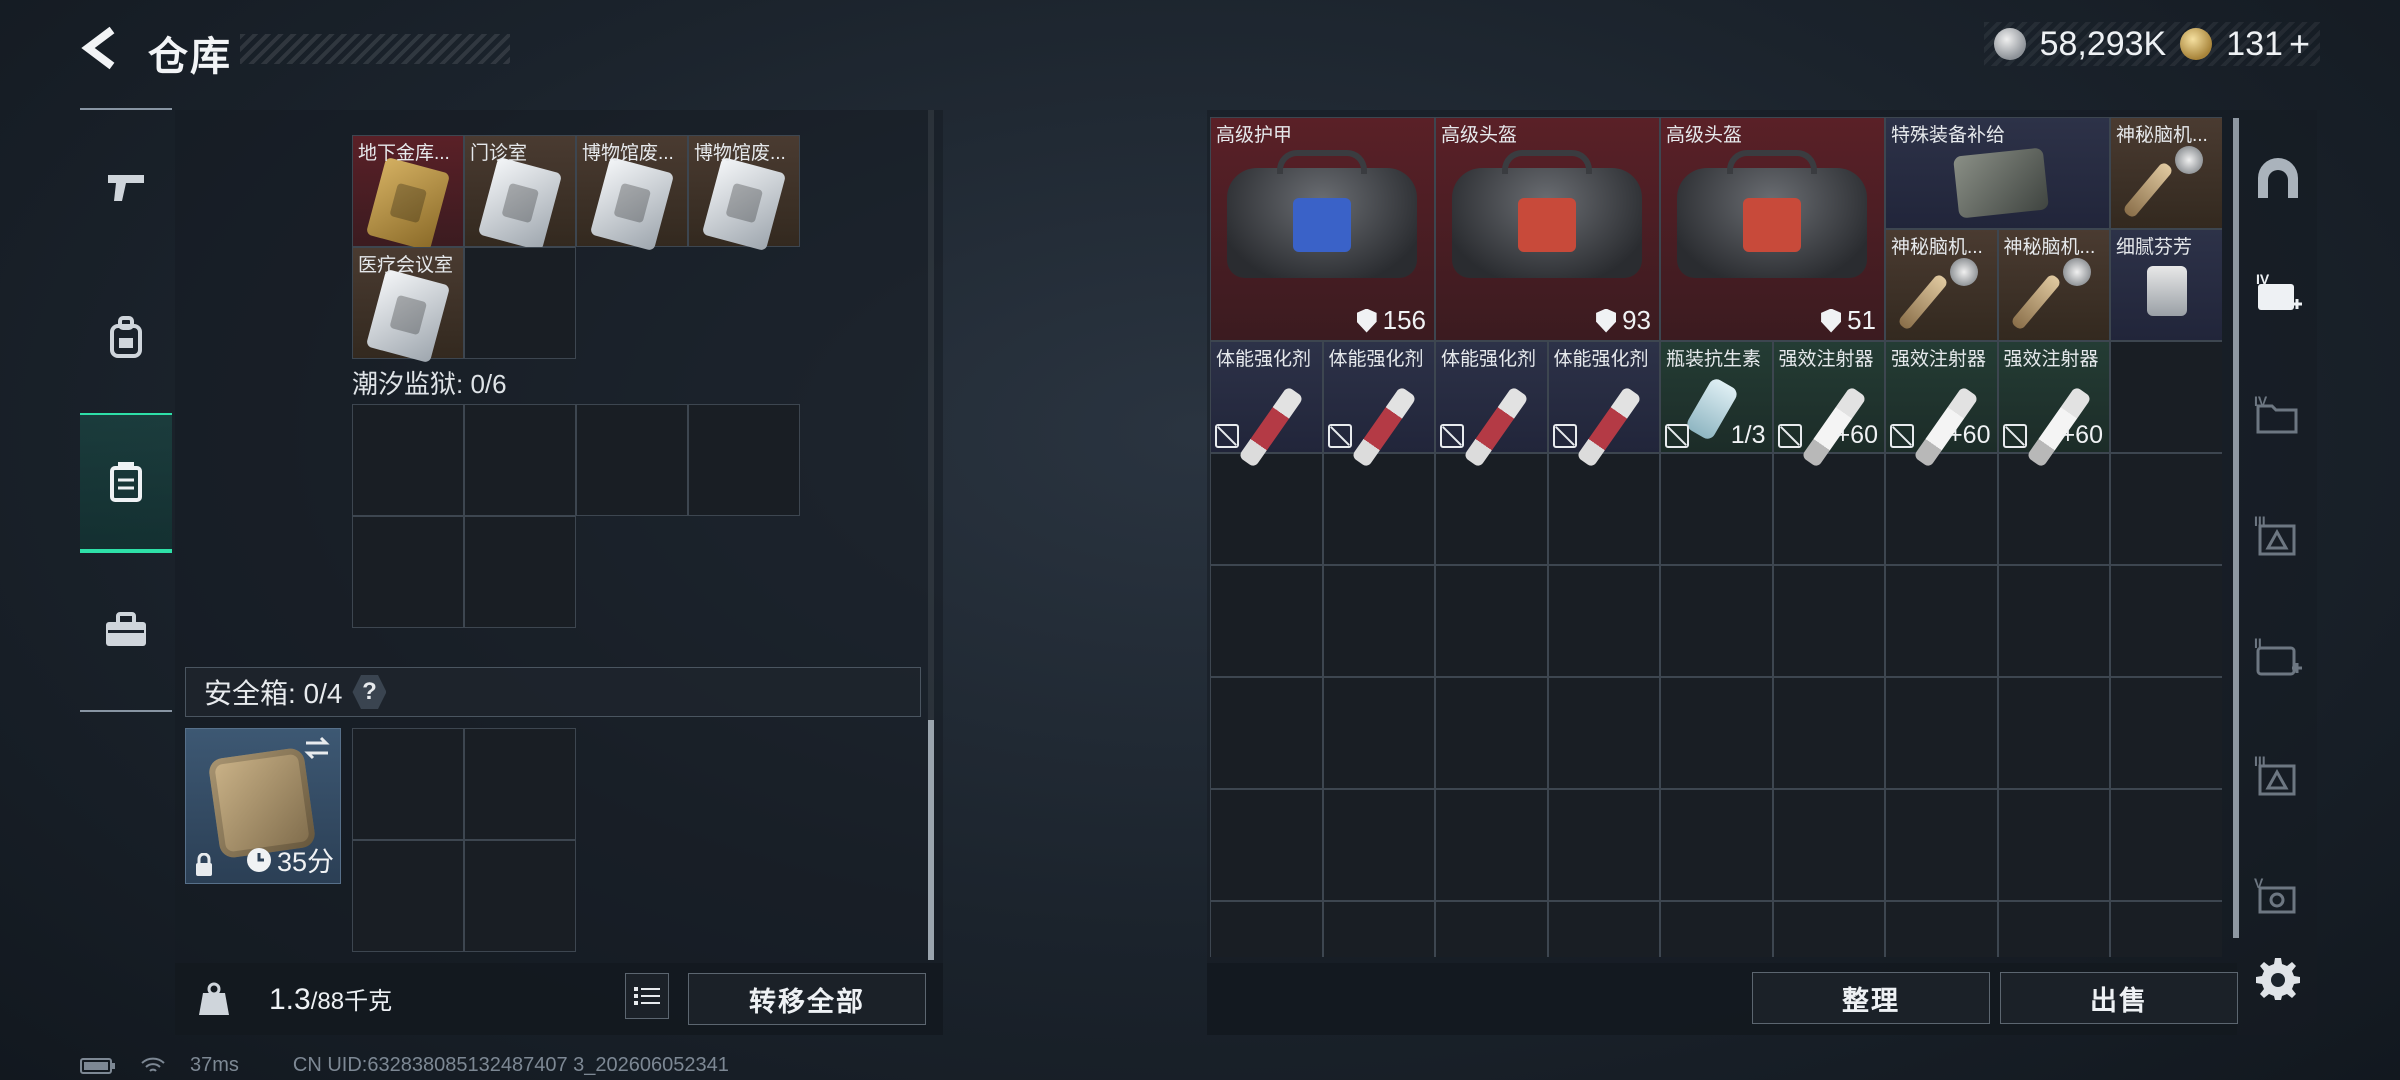 Image resolution: width=2400 pixels, height=1080 pixels. I want to click on back-arrow-icon, so click(100, 48).